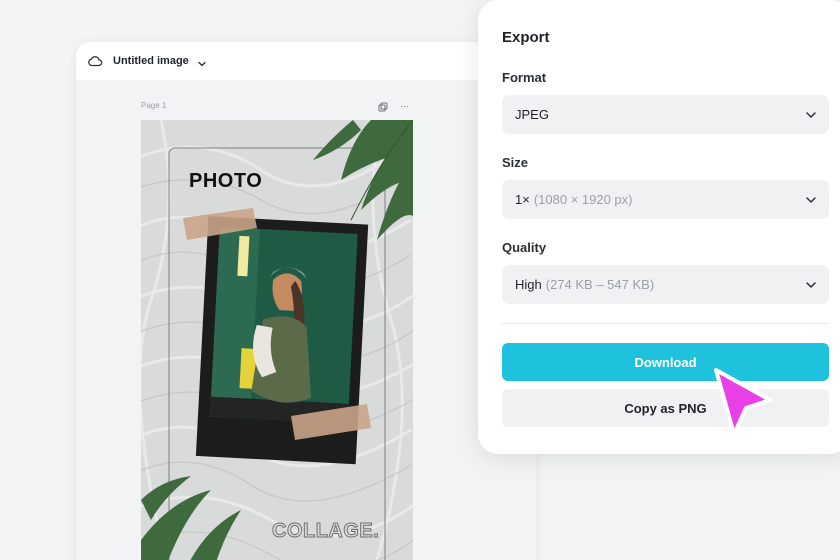 This screenshot has height=560, width=840. Describe the element at coordinates (532, 114) in the screenshot. I see `format-value: JPEG` at that location.